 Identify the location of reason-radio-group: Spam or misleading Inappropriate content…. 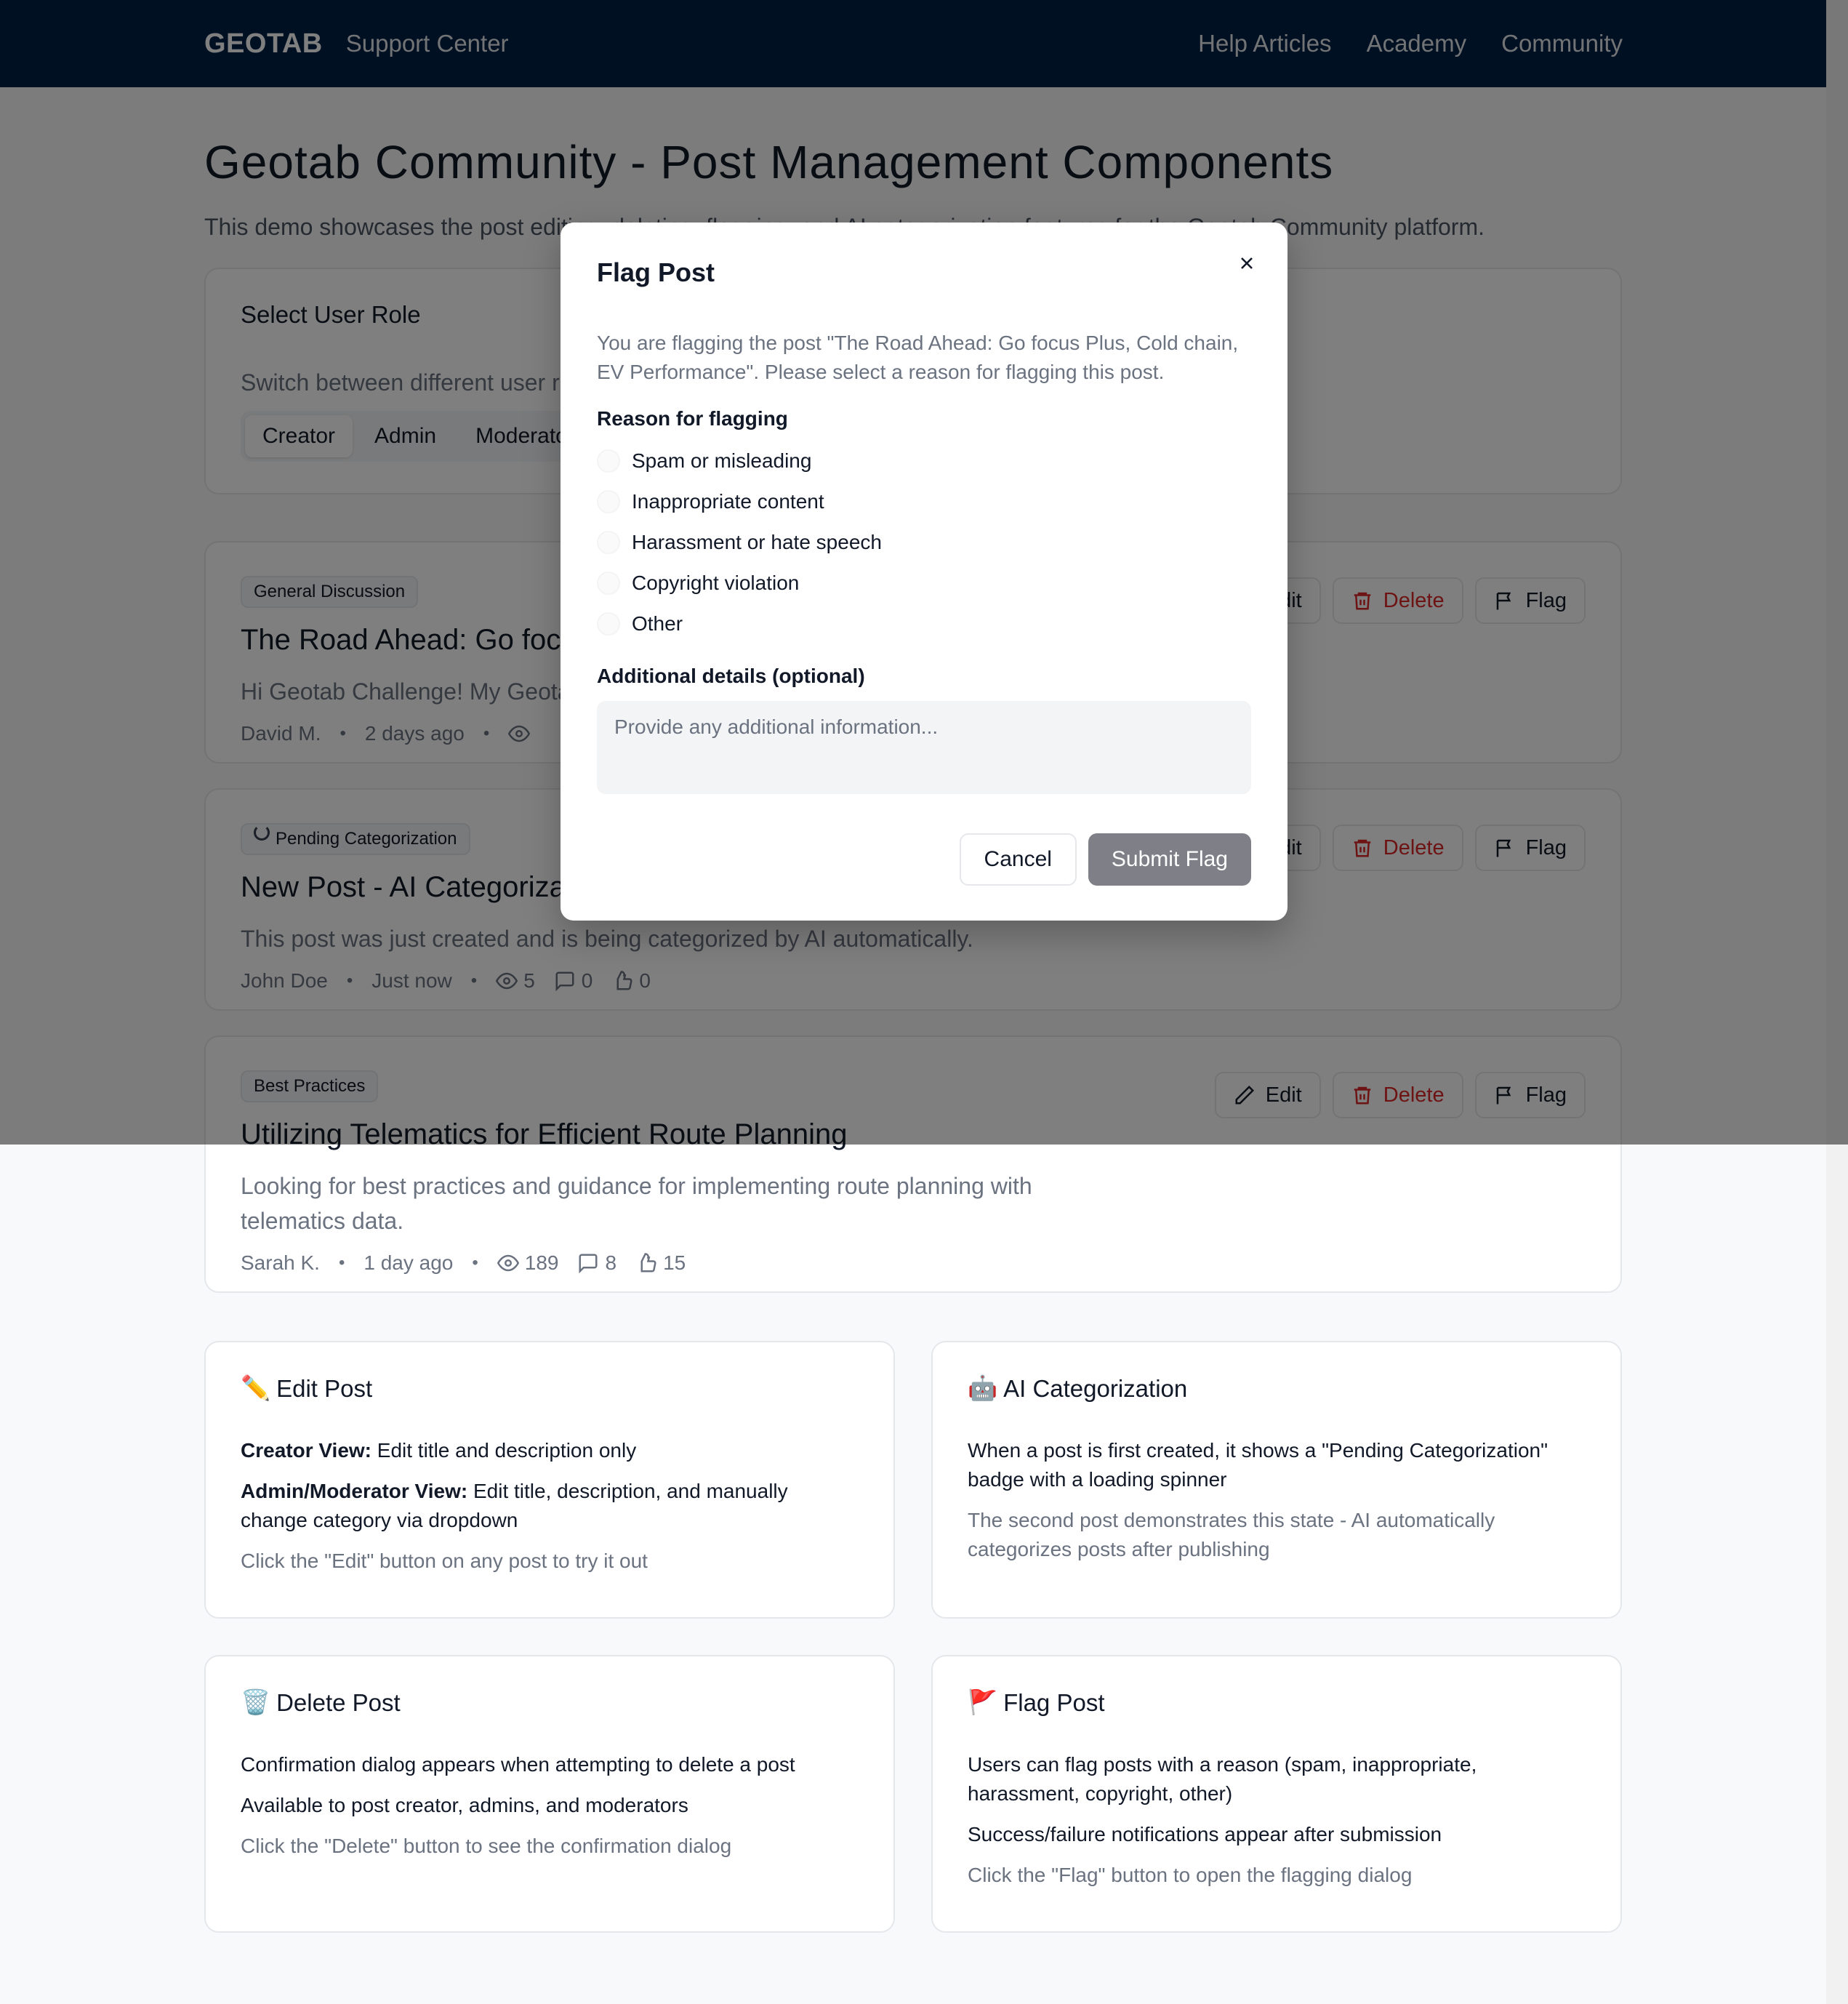
(924, 542).